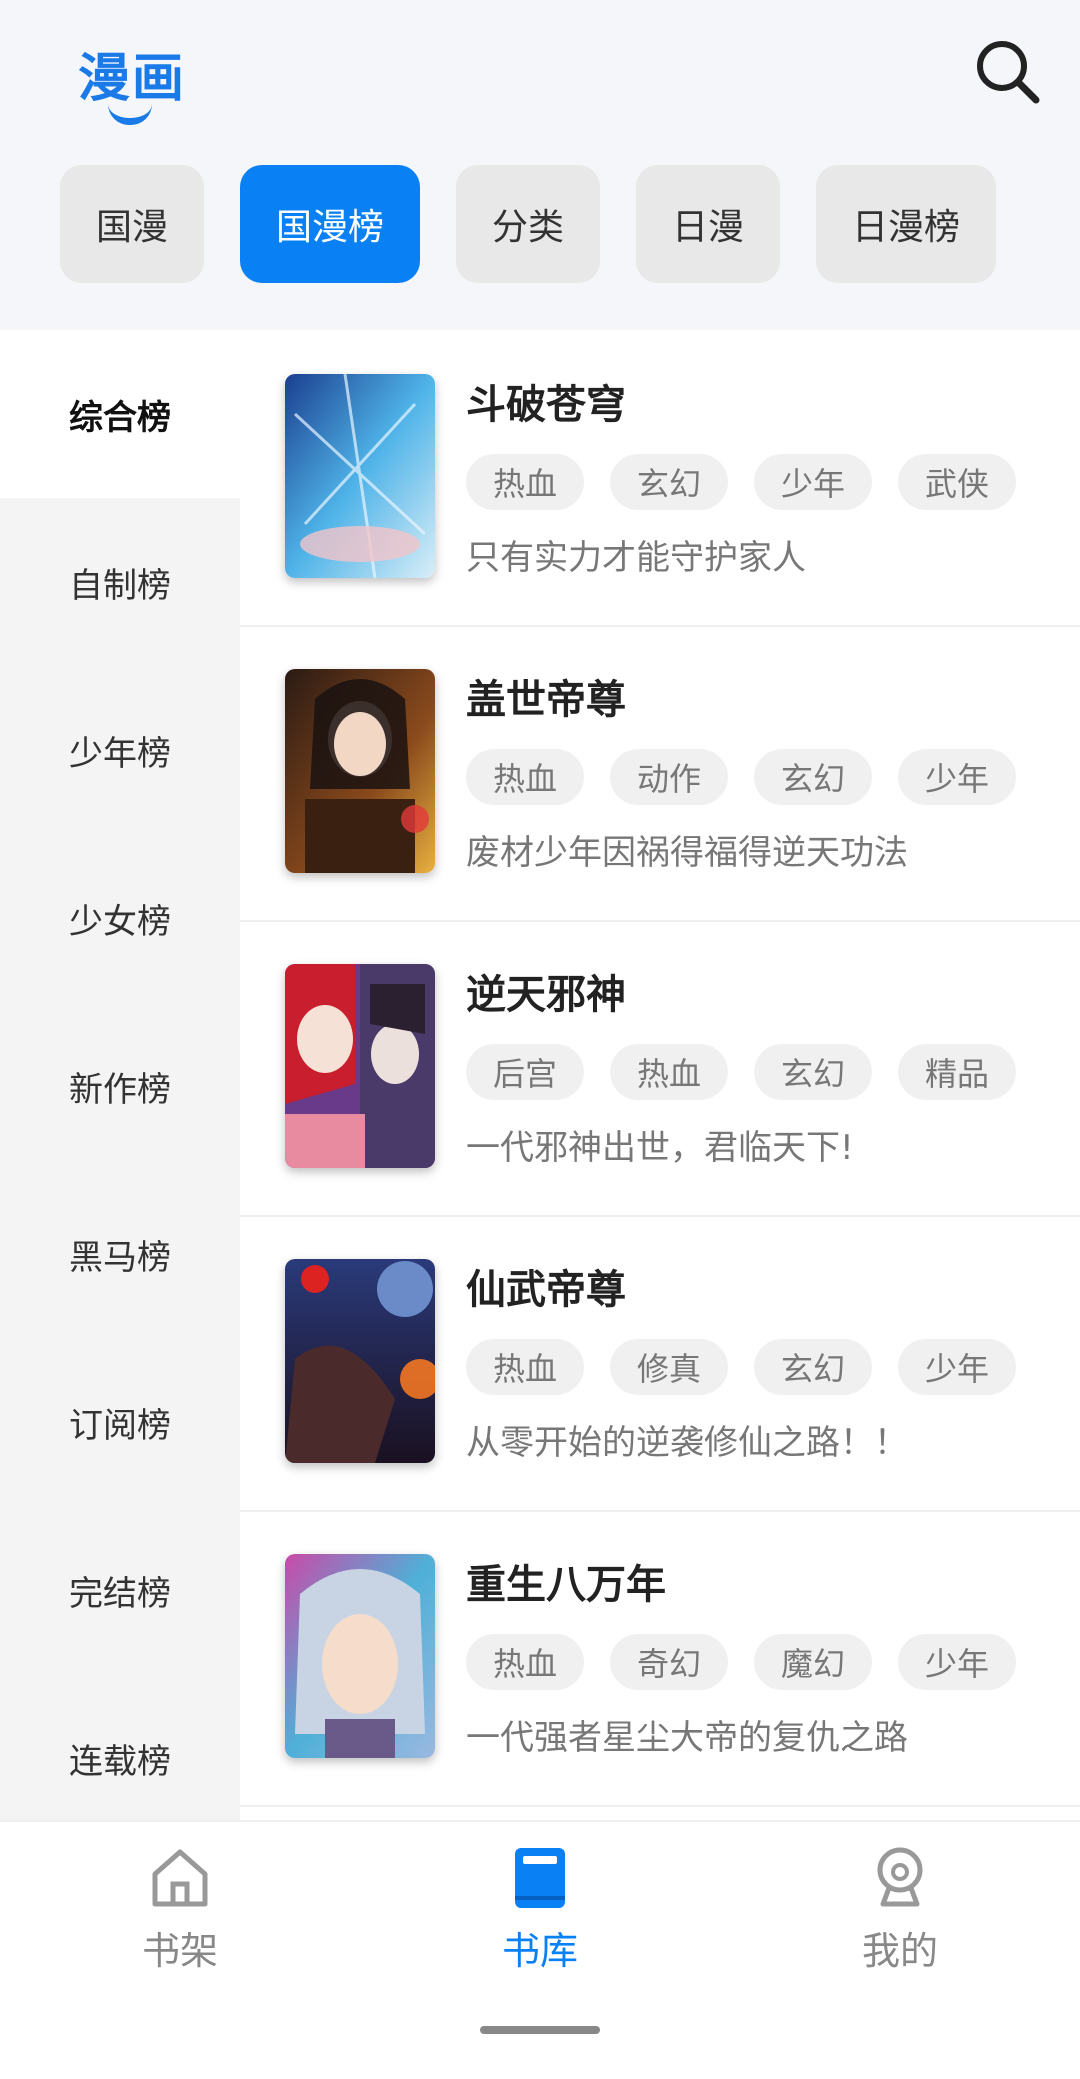  I want to click on tab-riman-rank: 日漫榜, so click(906, 224).